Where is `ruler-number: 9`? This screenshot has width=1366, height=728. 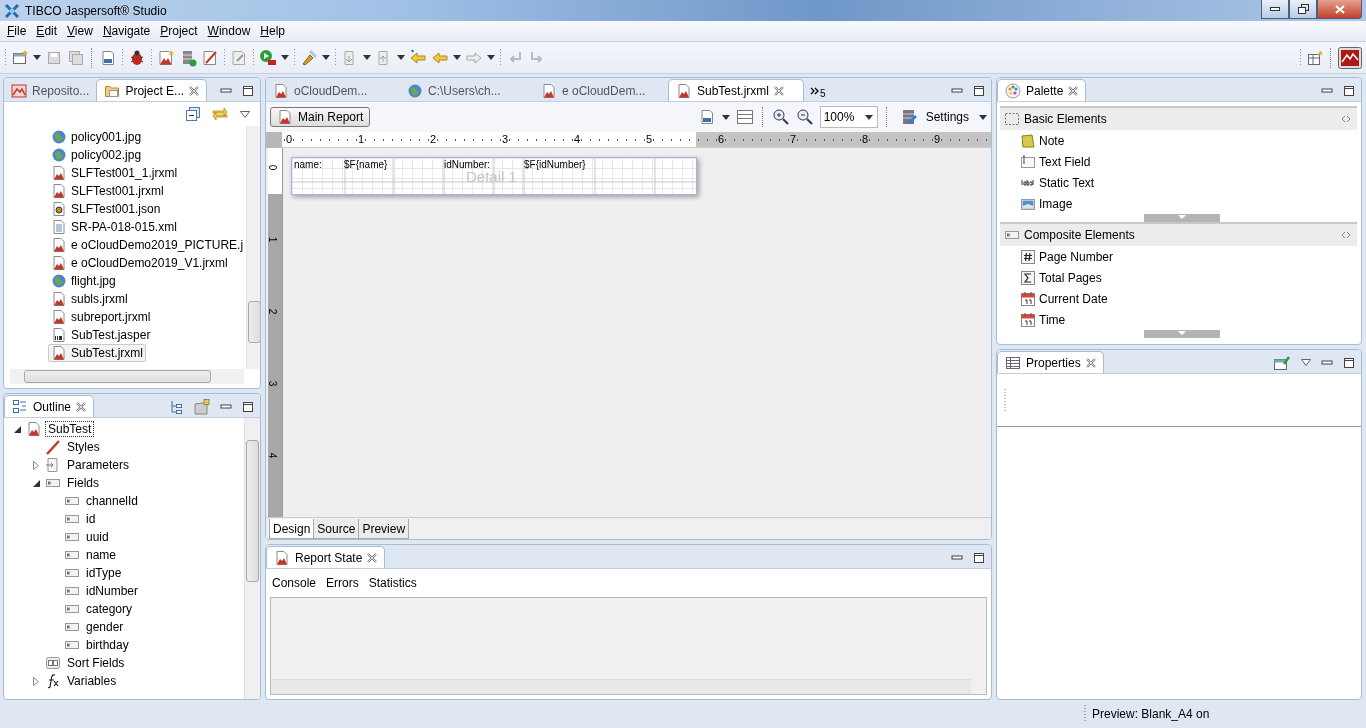
ruler-number: 9 is located at coordinates (937, 139).